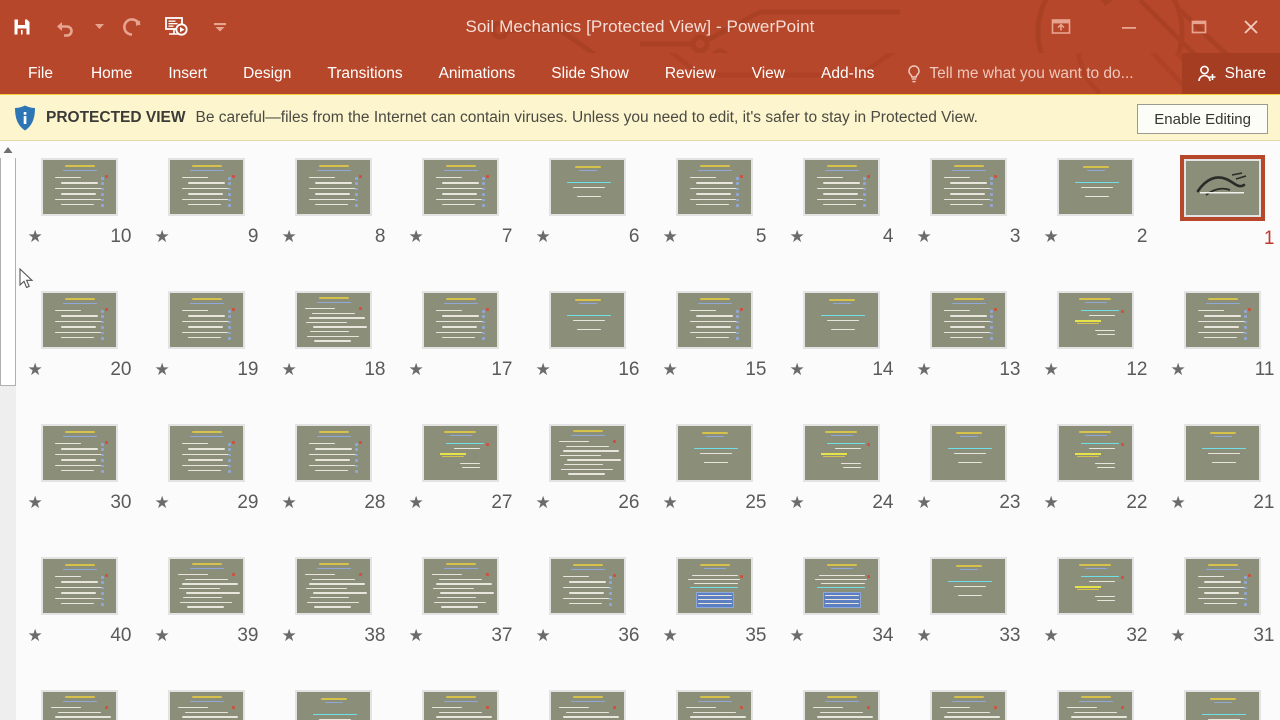 Image resolution: width=1280 pixels, height=720 pixels. Describe the element at coordinates (66, 27) in the screenshot. I see `undo-button` at that location.